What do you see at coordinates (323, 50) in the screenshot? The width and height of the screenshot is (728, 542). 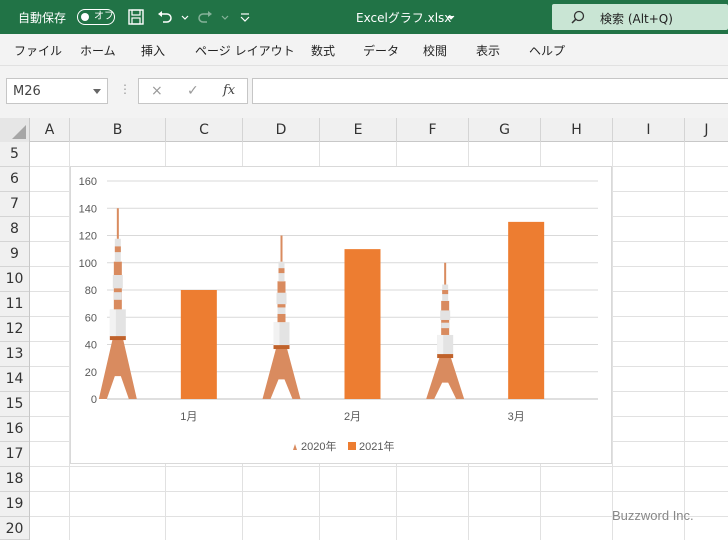 I see `tab-formulas: 数式` at bounding box center [323, 50].